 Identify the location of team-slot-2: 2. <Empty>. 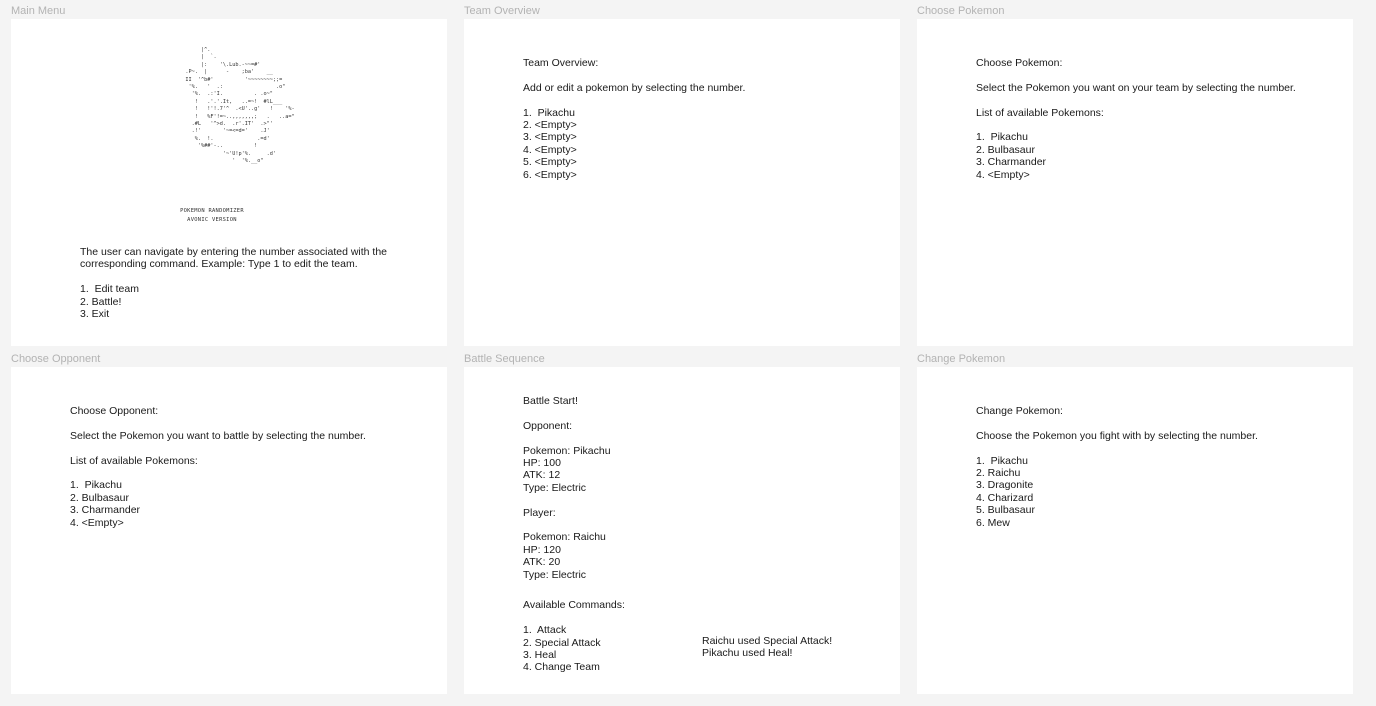
(634, 125).